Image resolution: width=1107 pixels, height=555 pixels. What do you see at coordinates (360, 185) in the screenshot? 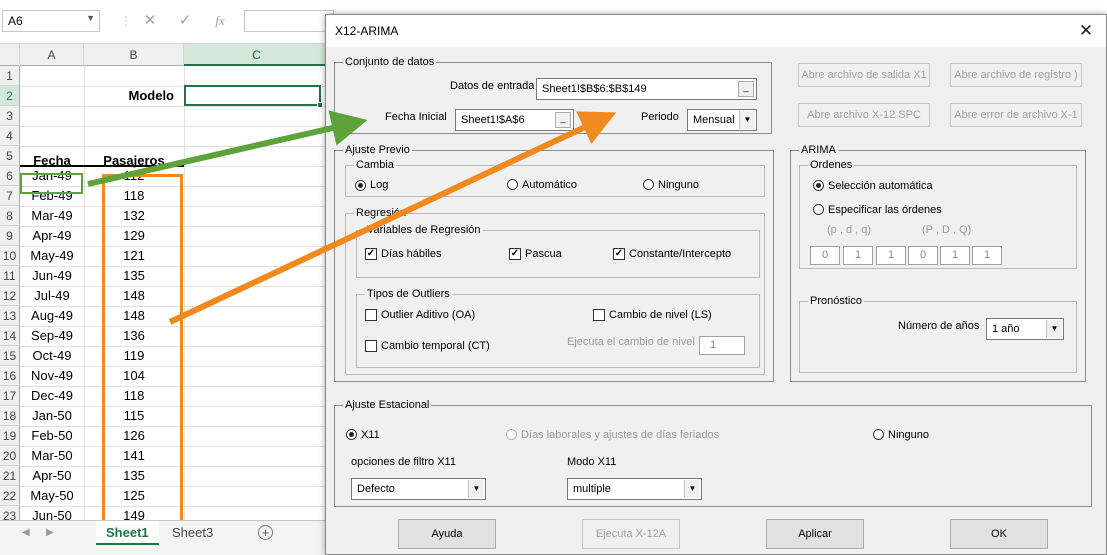
I see `log-radio` at bounding box center [360, 185].